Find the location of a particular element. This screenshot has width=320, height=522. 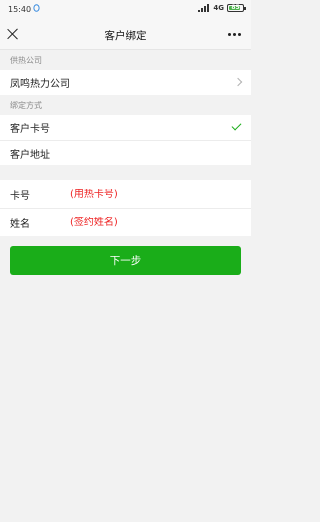

card-number-input is located at coordinates (145, 194).